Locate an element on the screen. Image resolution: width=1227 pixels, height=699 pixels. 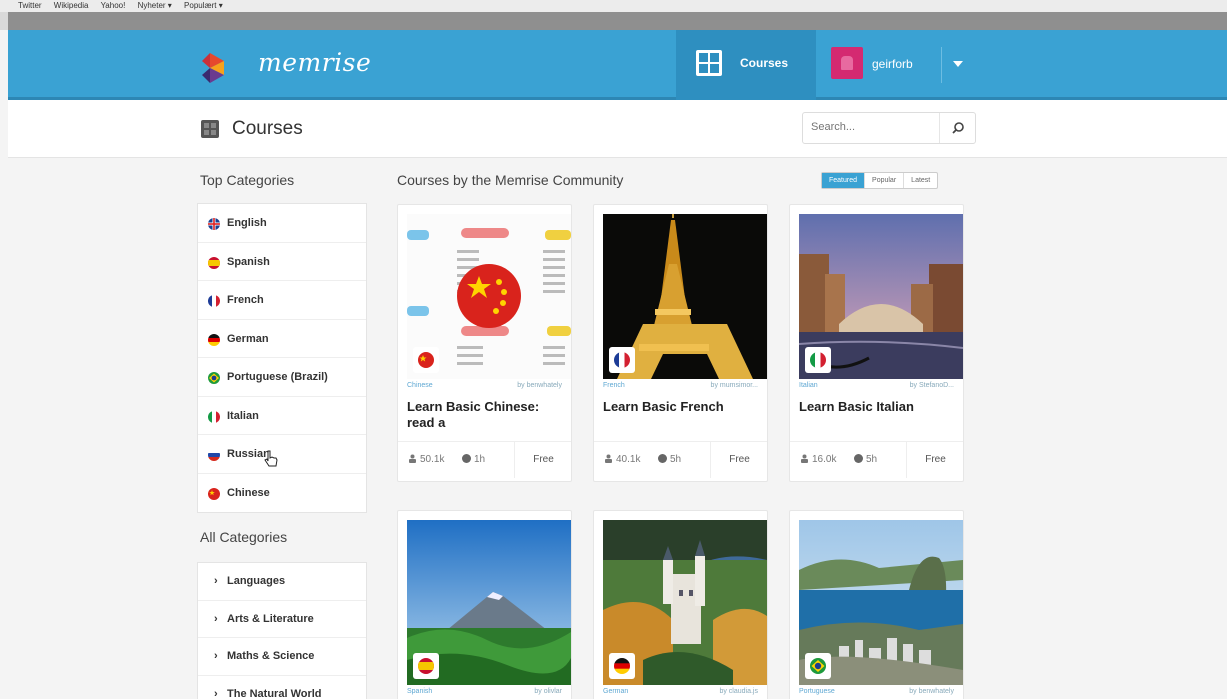
course-card-portuguese: Portuguese by benwhately is located at coordinates (876, 604).